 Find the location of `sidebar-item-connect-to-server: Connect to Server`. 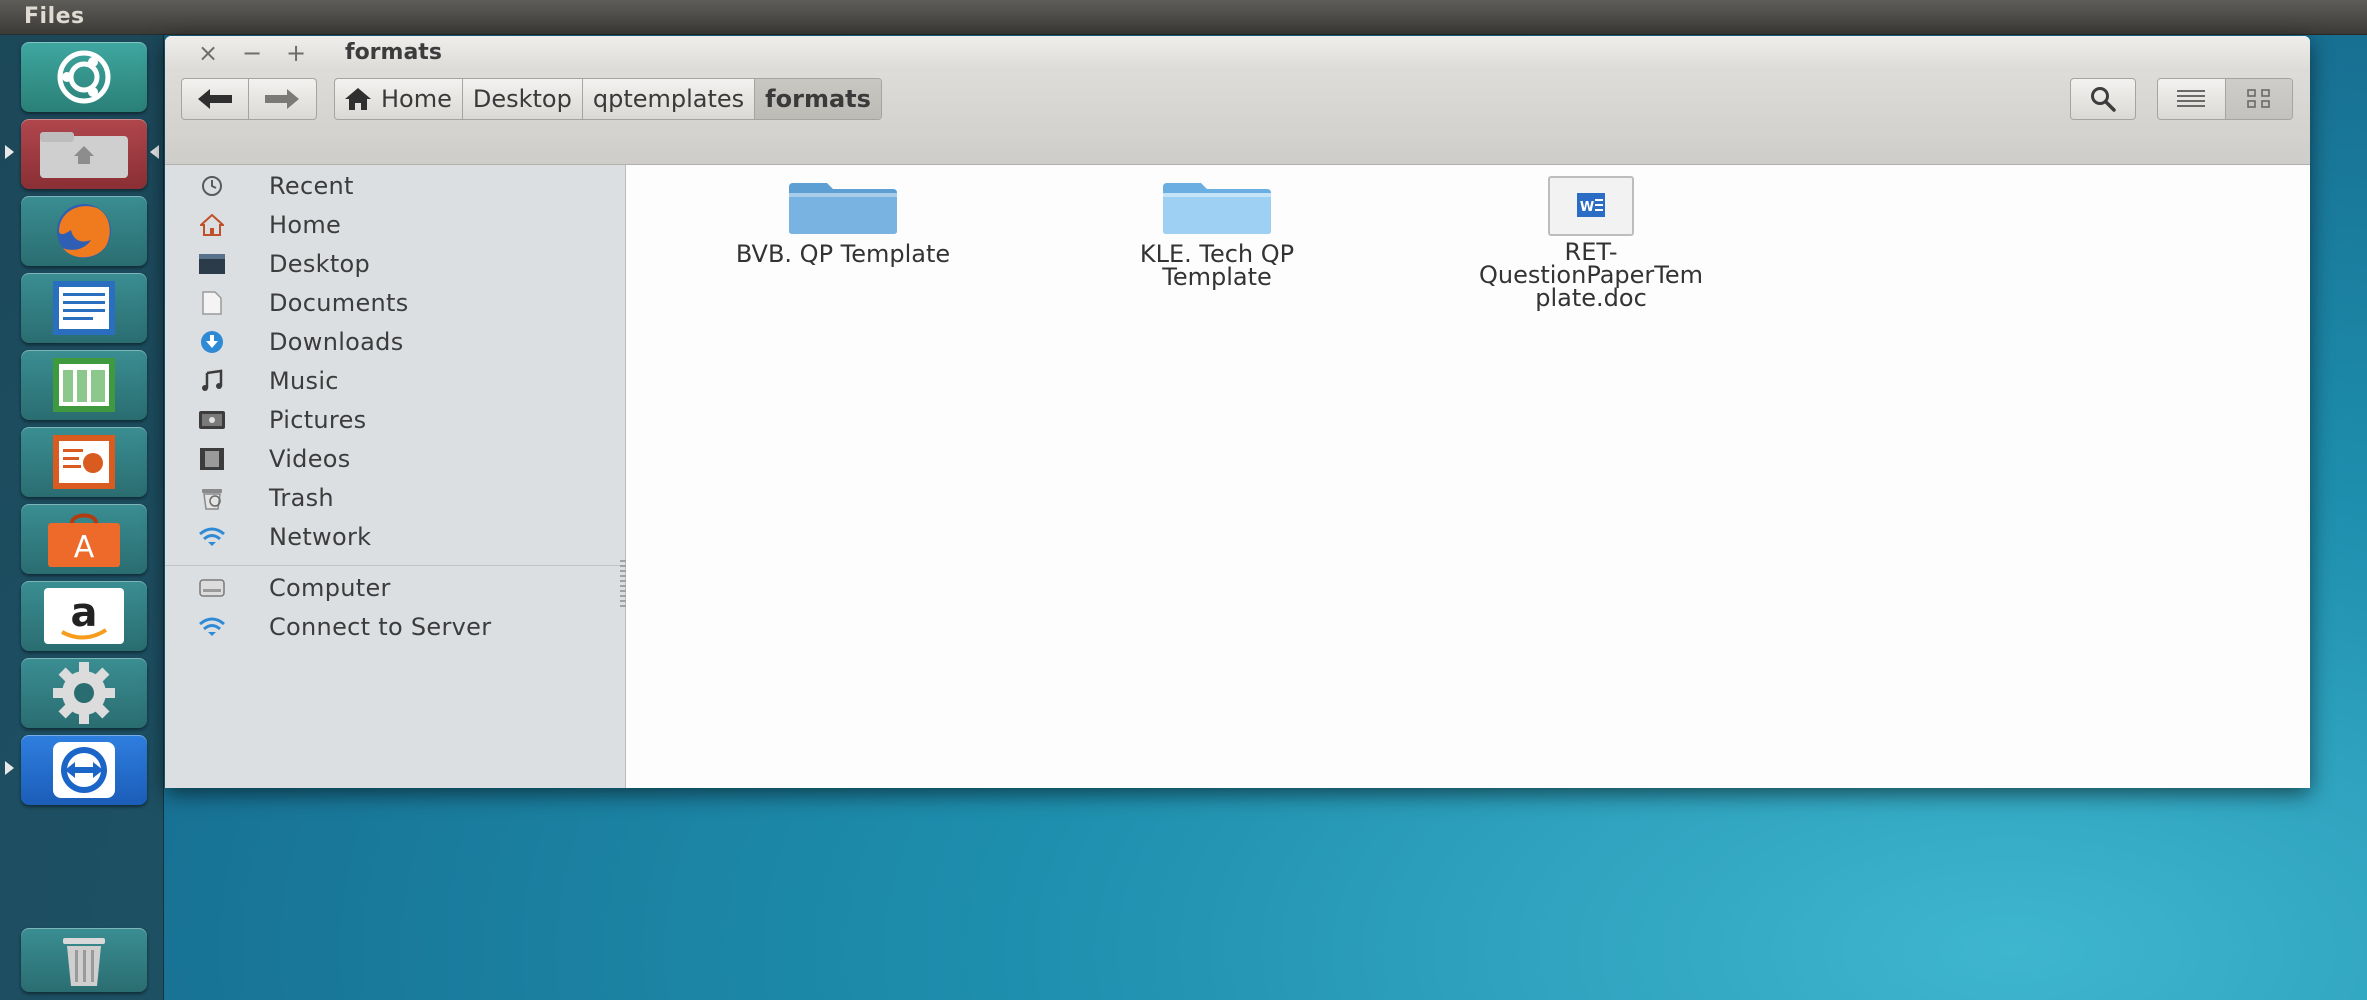

sidebar-item-connect-to-server: Connect to Server is located at coordinates (395, 627).